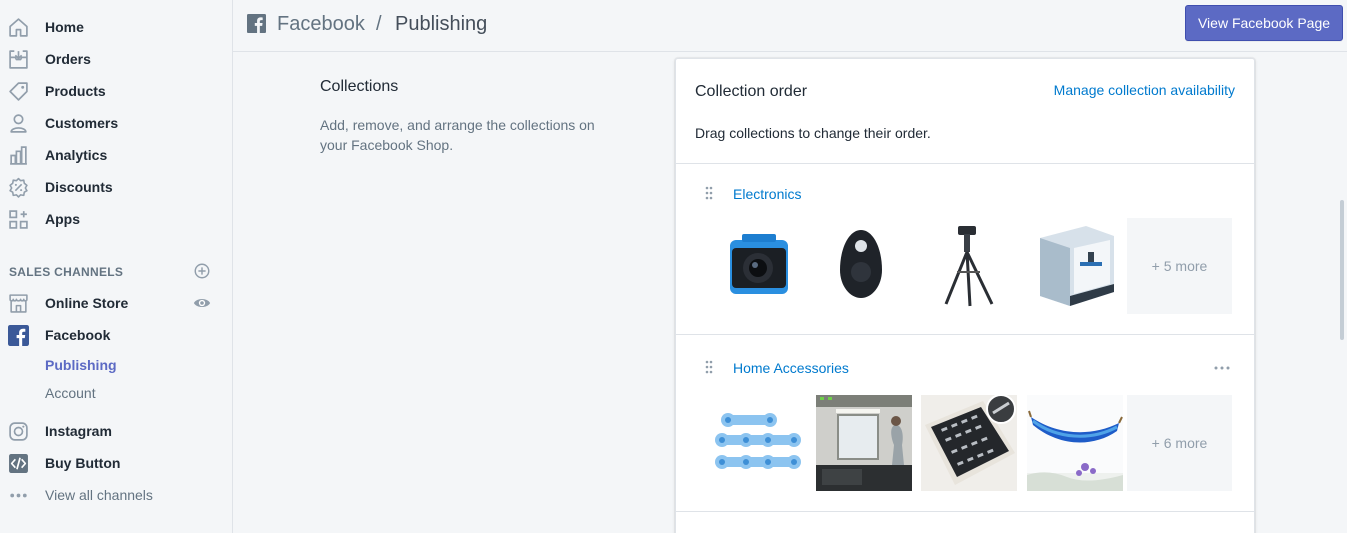 This screenshot has width=1347, height=533. What do you see at coordinates (1075, 443) in the screenshot?
I see `hammock-product-image` at bounding box center [1075, 443].